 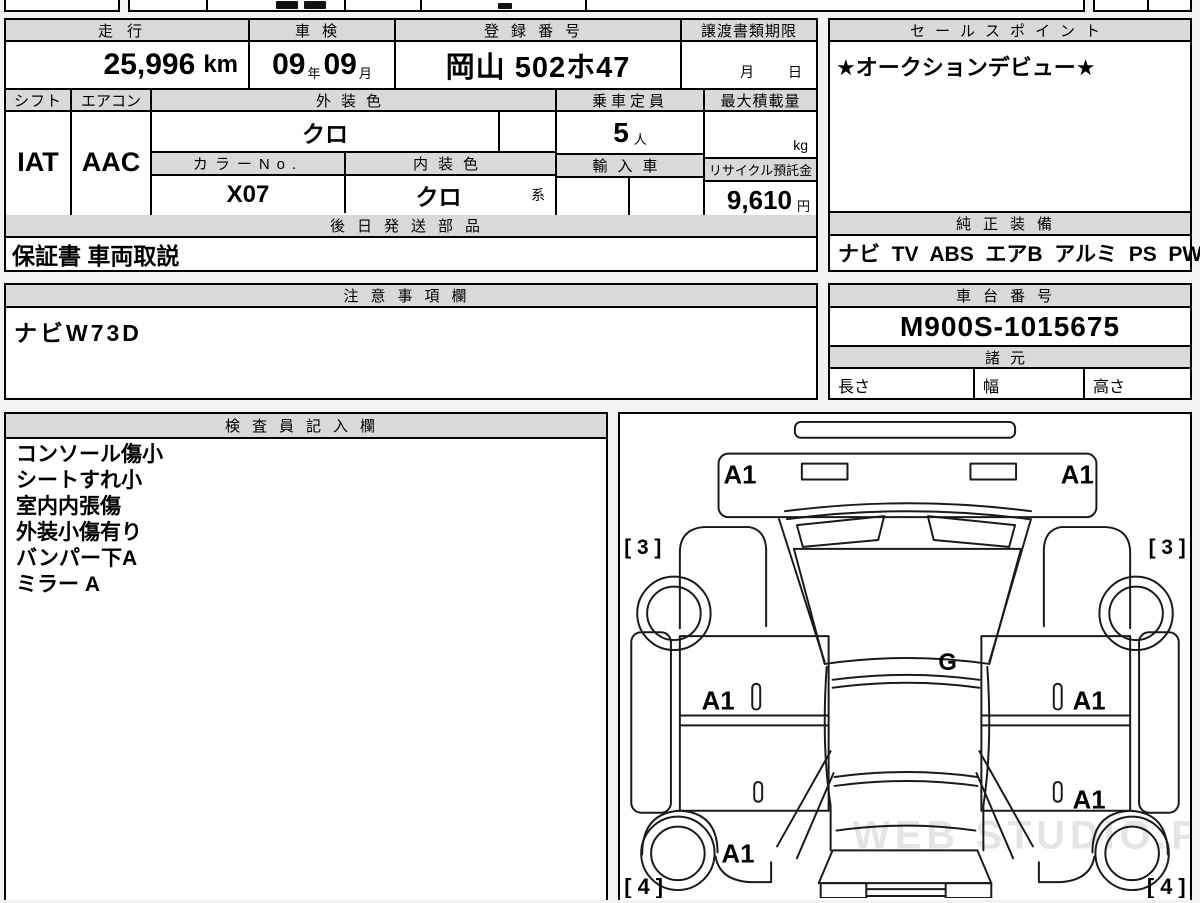 What do you see at coordinates (760, 101) in the screenshot?
I see `max-load-header: 最大積載量` at bounding box center [760, 101].